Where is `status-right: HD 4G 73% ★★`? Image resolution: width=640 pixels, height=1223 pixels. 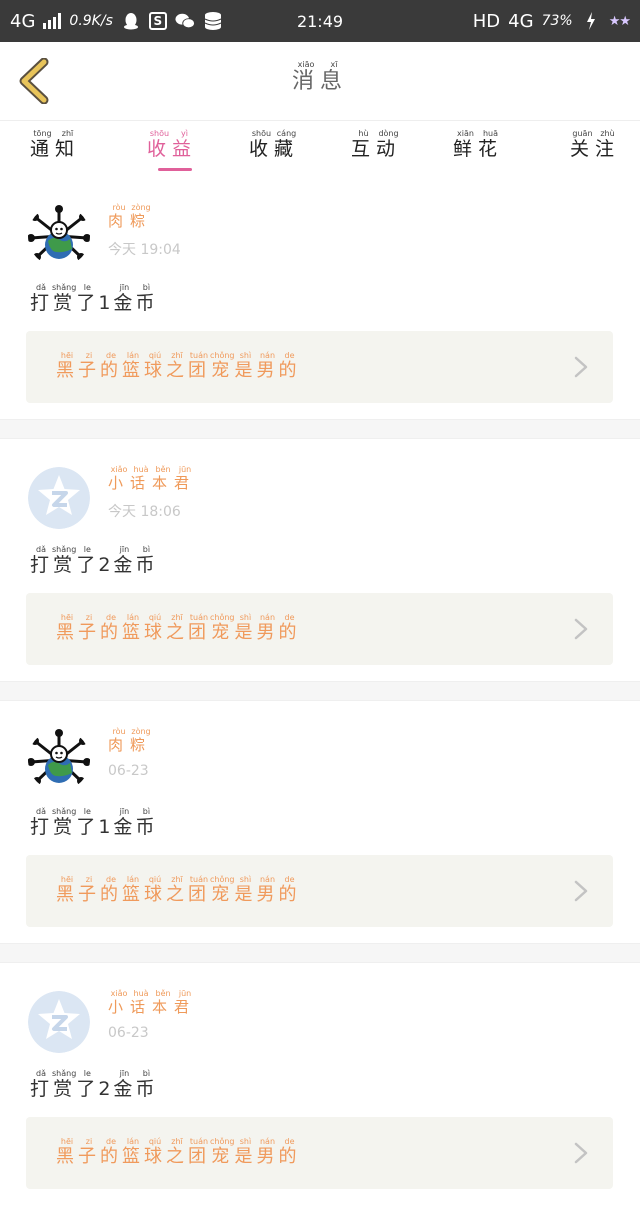
status-right: HD 4G 73% ★★ is located at coordinates (551, 21).